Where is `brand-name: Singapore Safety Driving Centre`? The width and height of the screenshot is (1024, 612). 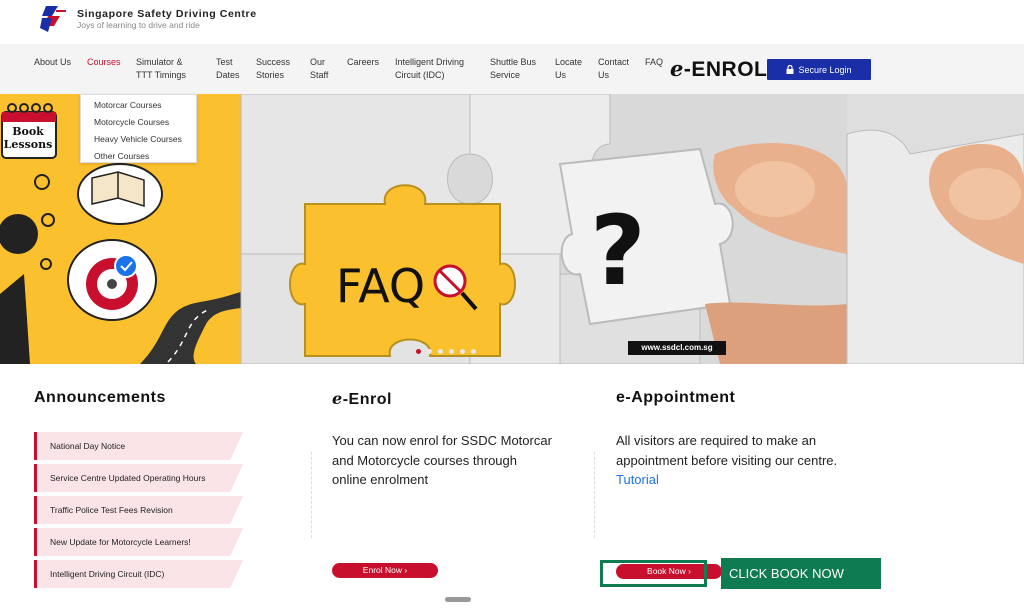 brand-name: Singapore Safety Driving Centre is located at coordinates (167, 14).